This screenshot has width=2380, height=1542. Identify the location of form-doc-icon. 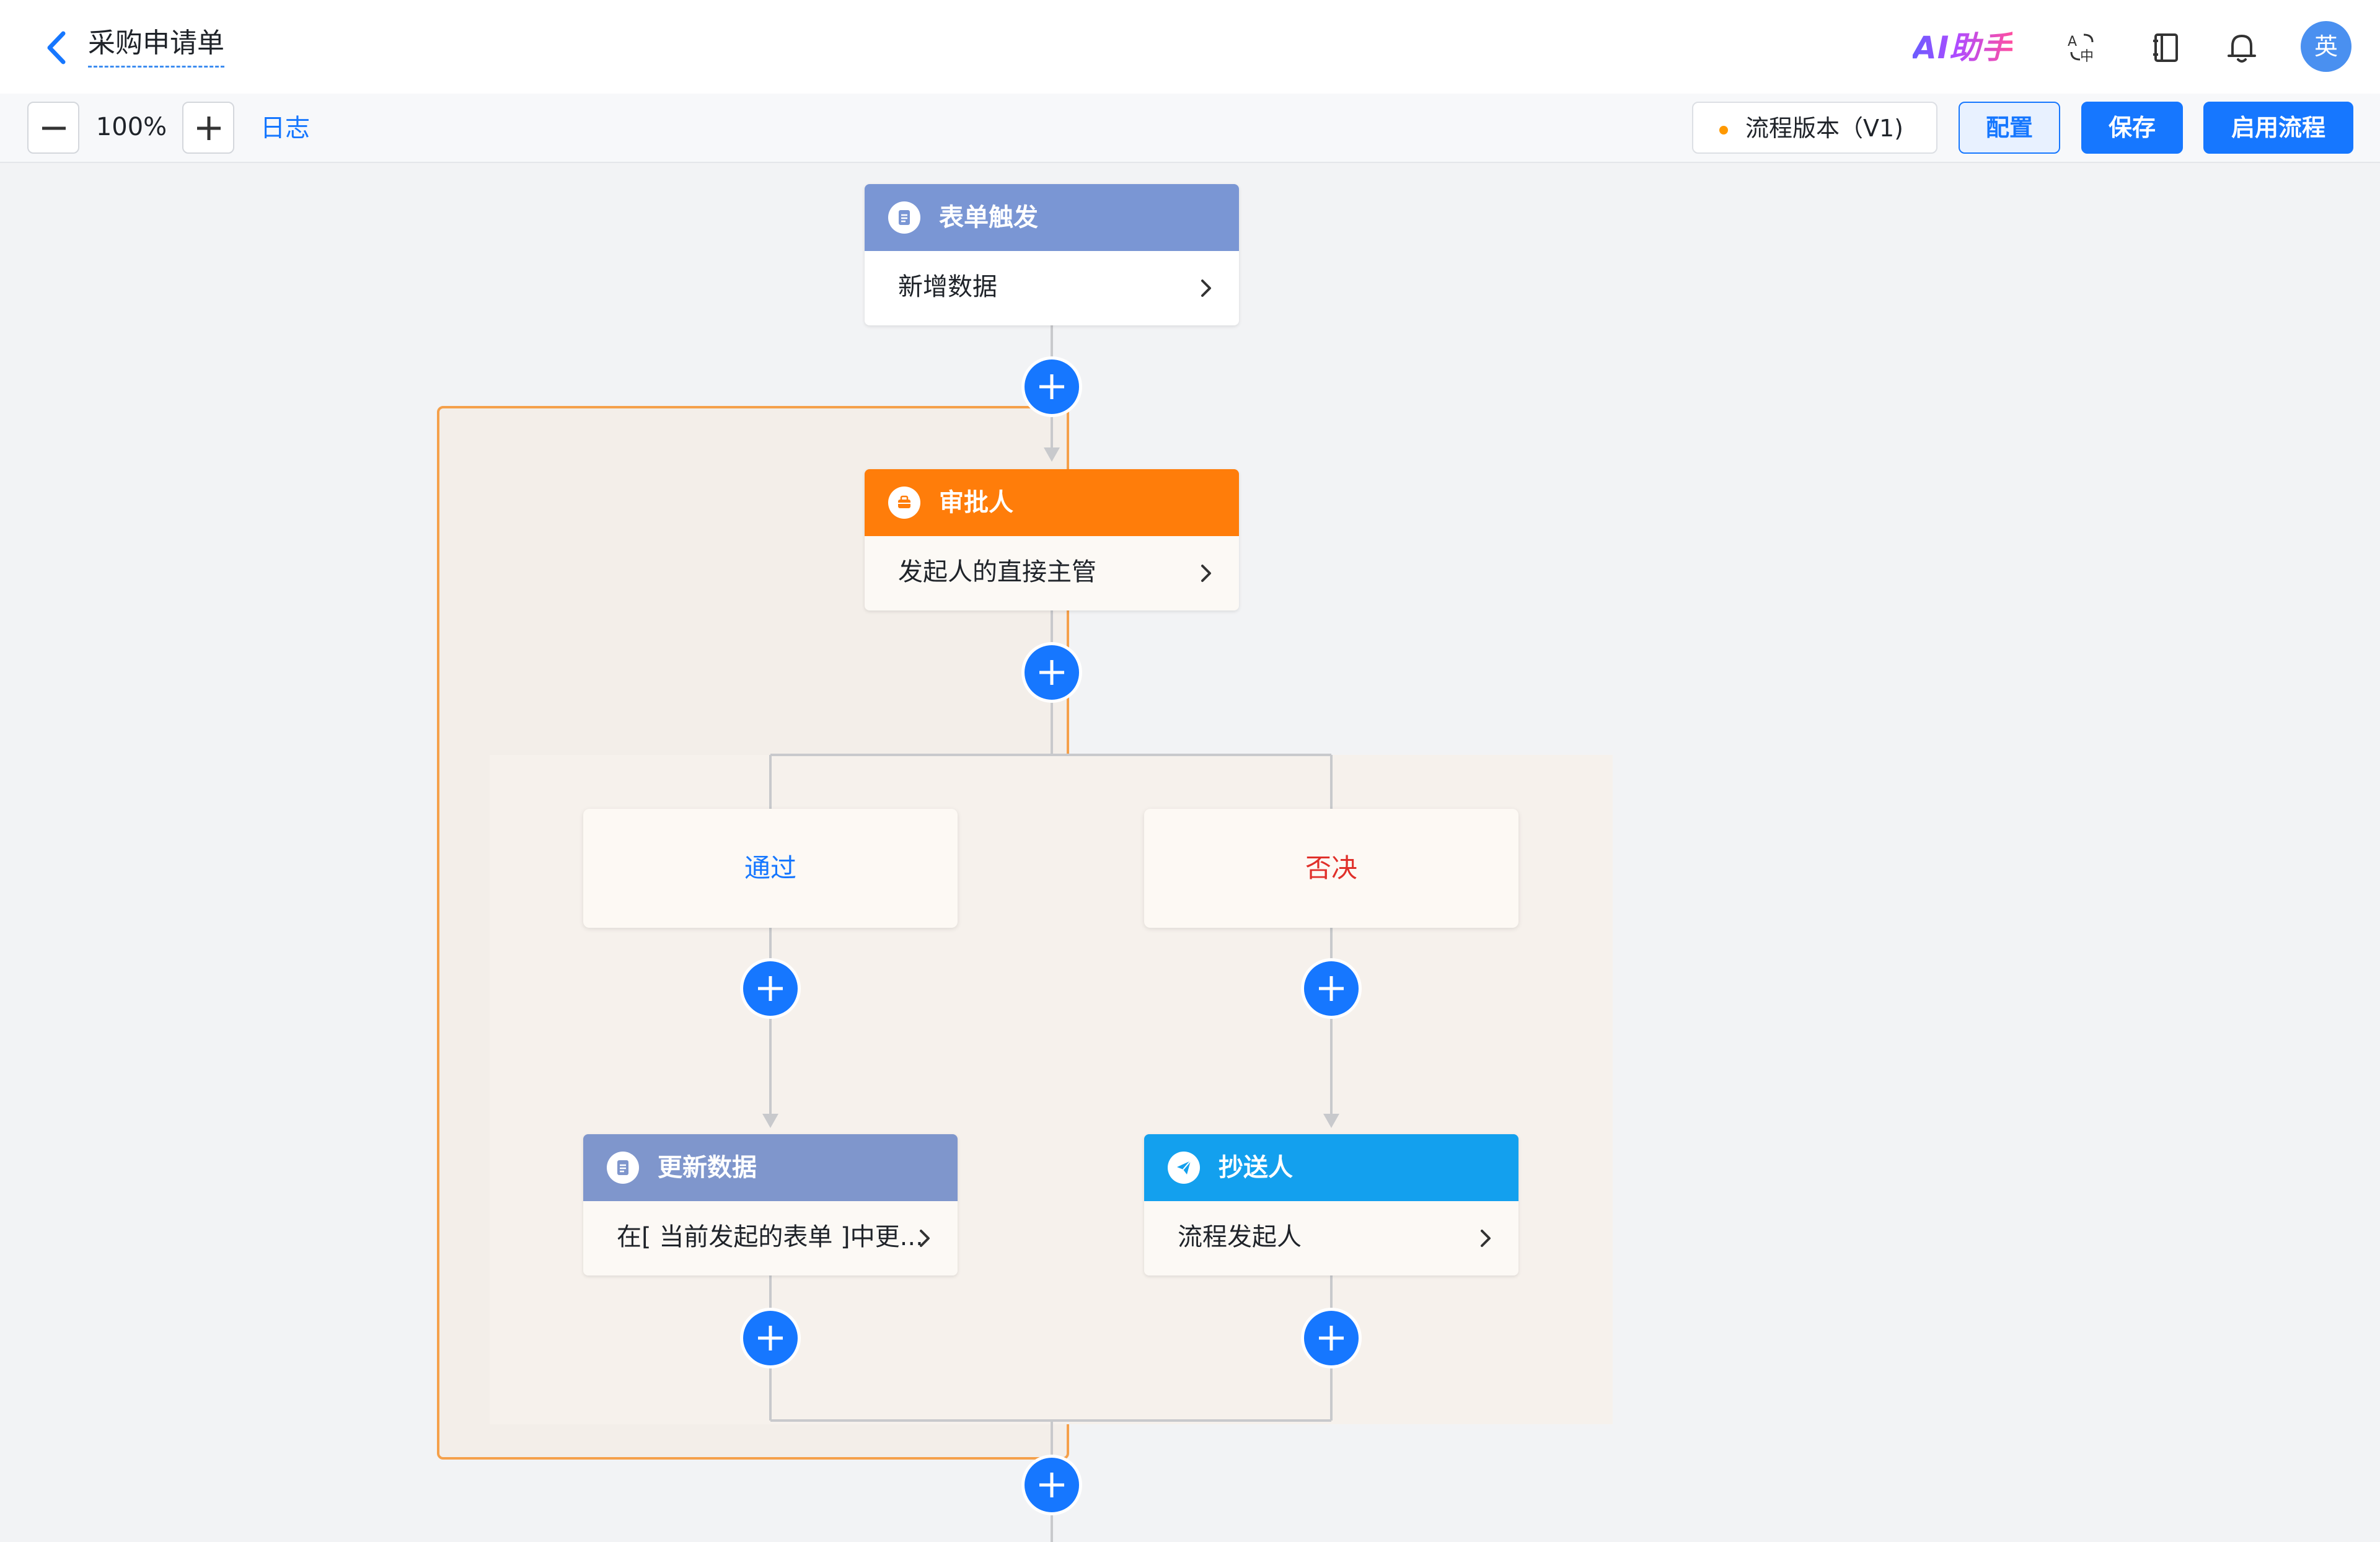
(904, 217).